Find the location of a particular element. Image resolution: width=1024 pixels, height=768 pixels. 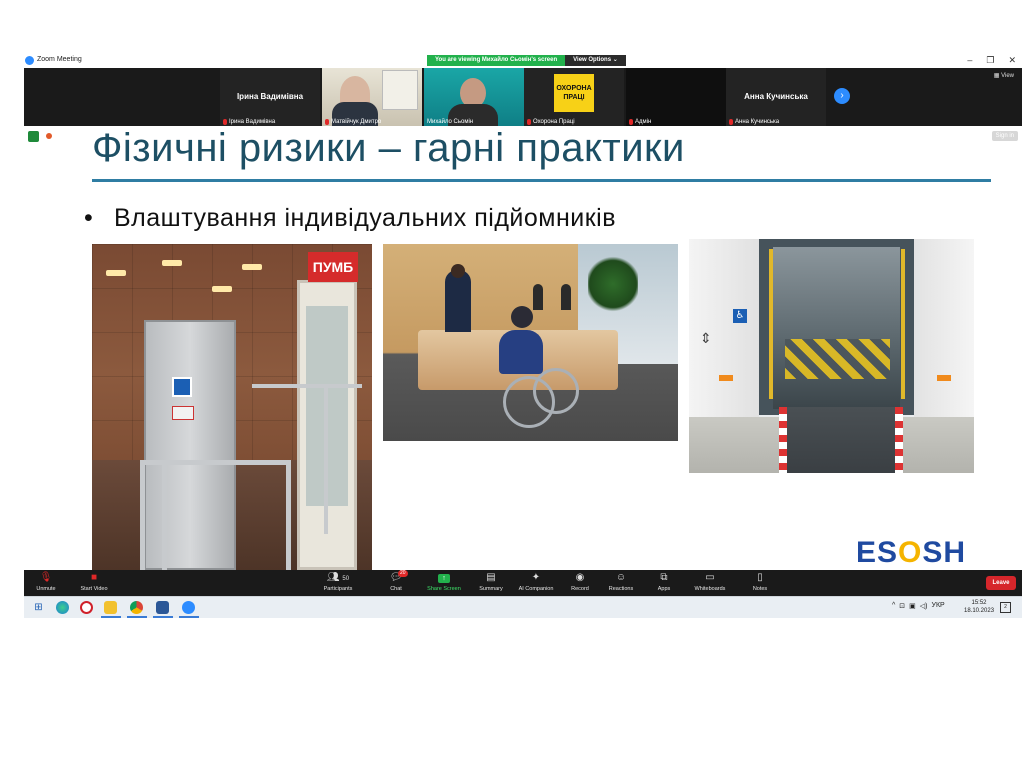

mic-off-icon is located at coordinates (731, 122).